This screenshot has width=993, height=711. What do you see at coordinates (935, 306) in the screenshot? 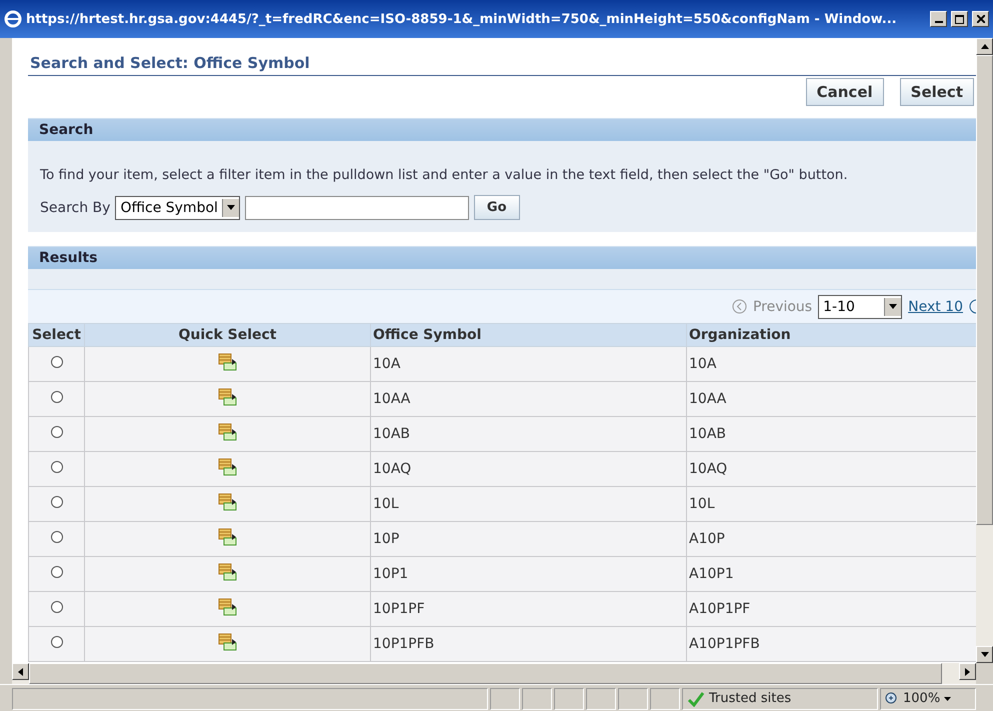
I see `next-link: Next 10` at bounding box center [935, 306].